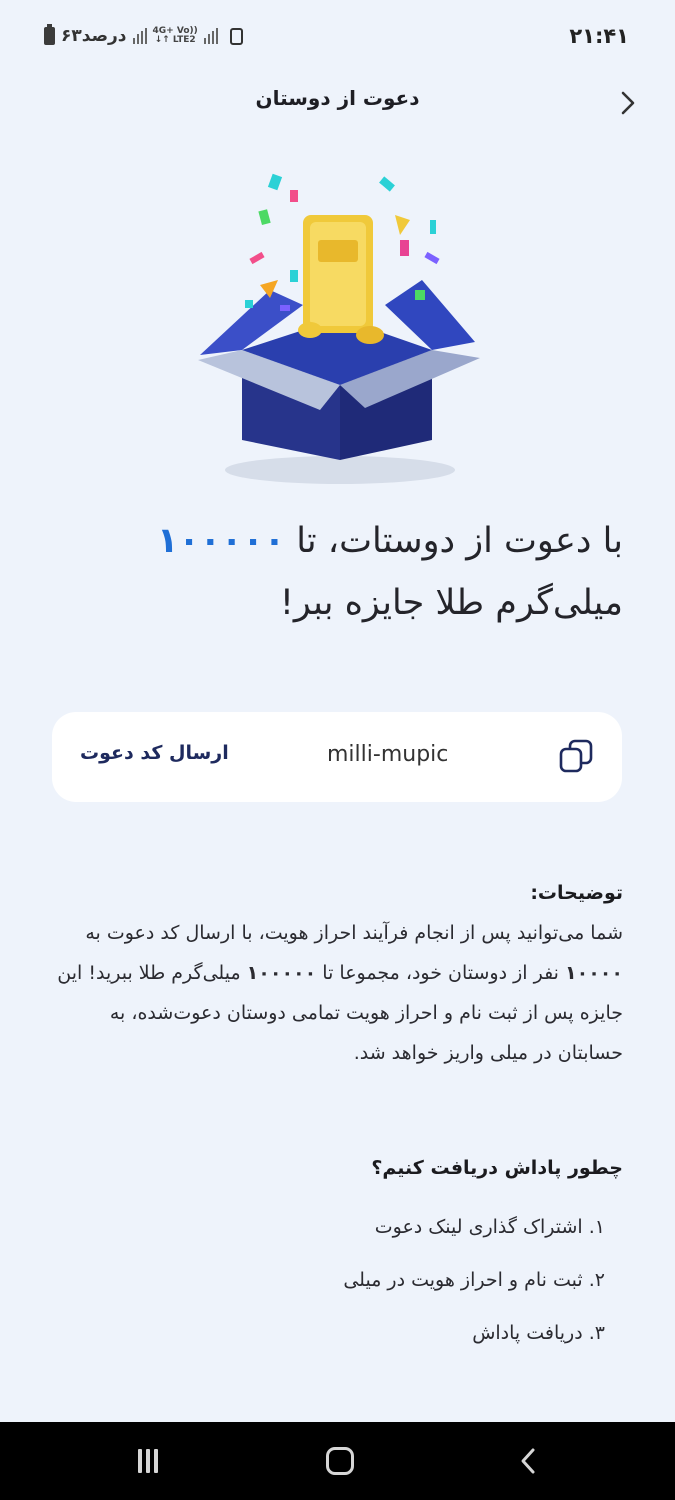  I want to click on description-amount: ۱۰۰۰۰۰, so click(281, 973).